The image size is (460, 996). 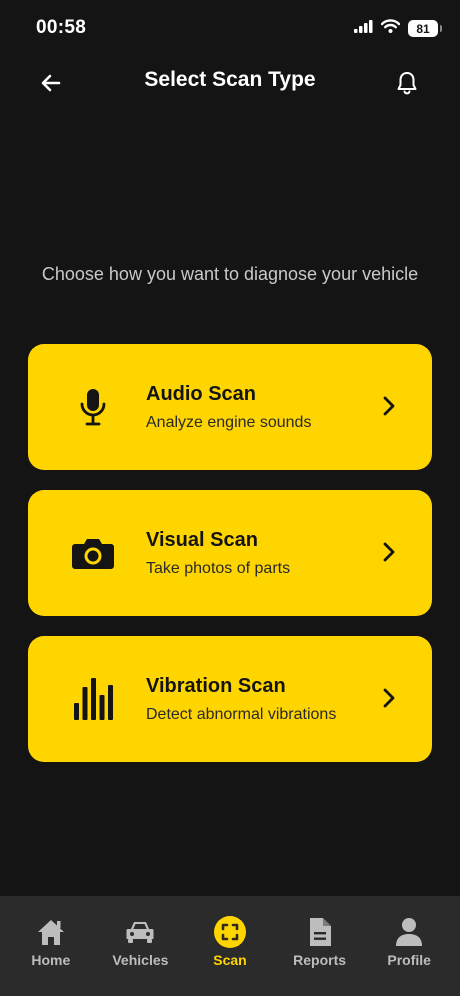 What do you see at coordinates (201, 394) in the screenshot?
I see `card-title: Audio Scan` at bounding box center [201, 394].